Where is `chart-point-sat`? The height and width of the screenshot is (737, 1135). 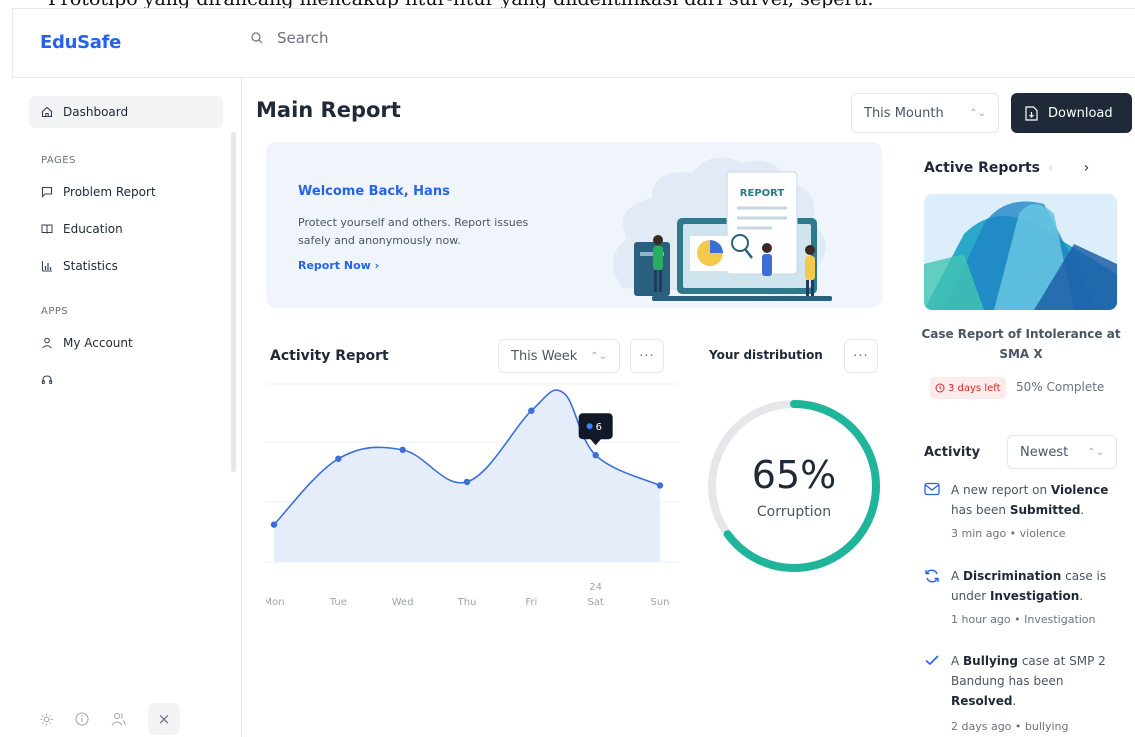 chart-point-sat is located at coordinates (595, 455).